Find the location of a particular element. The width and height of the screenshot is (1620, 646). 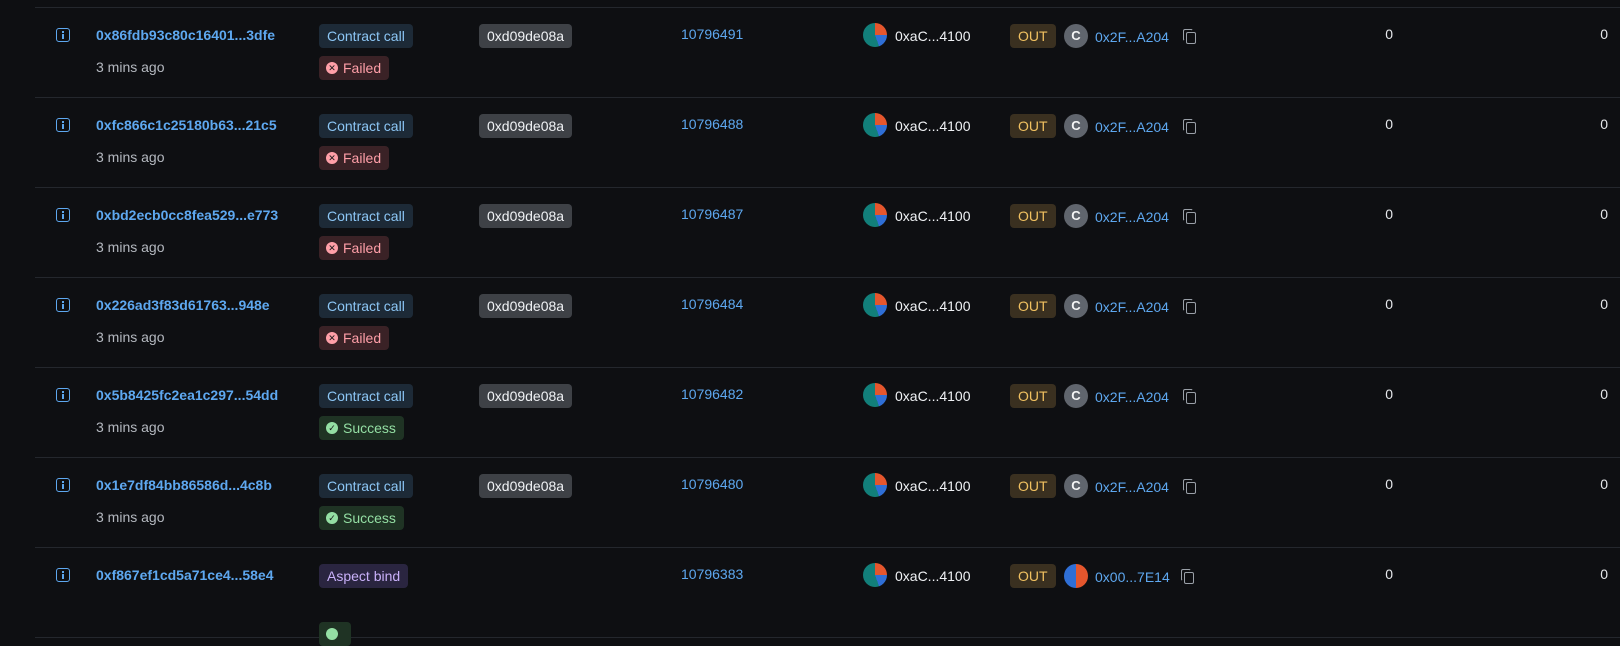

block-number-link: 10796488 is located at coordinates (712, 124).